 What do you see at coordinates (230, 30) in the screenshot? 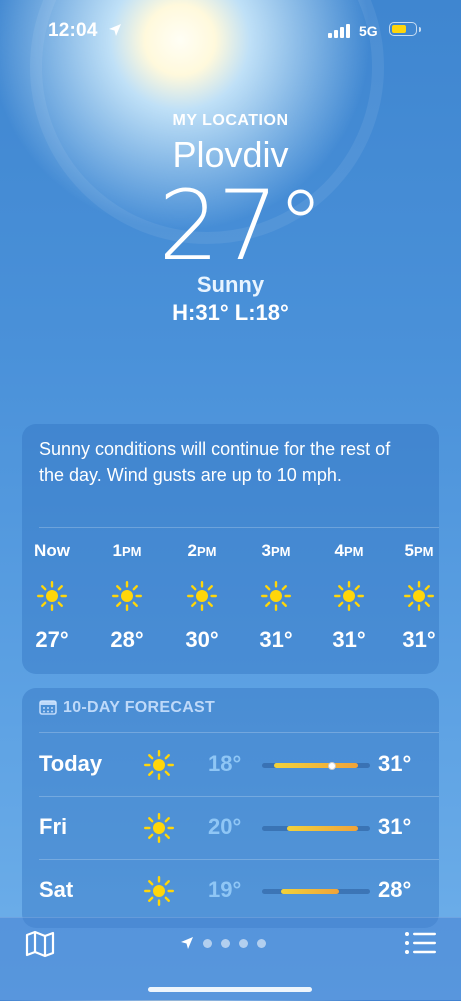
I see `status-bar: 12:04 5G` at bounding box center [230, 30].